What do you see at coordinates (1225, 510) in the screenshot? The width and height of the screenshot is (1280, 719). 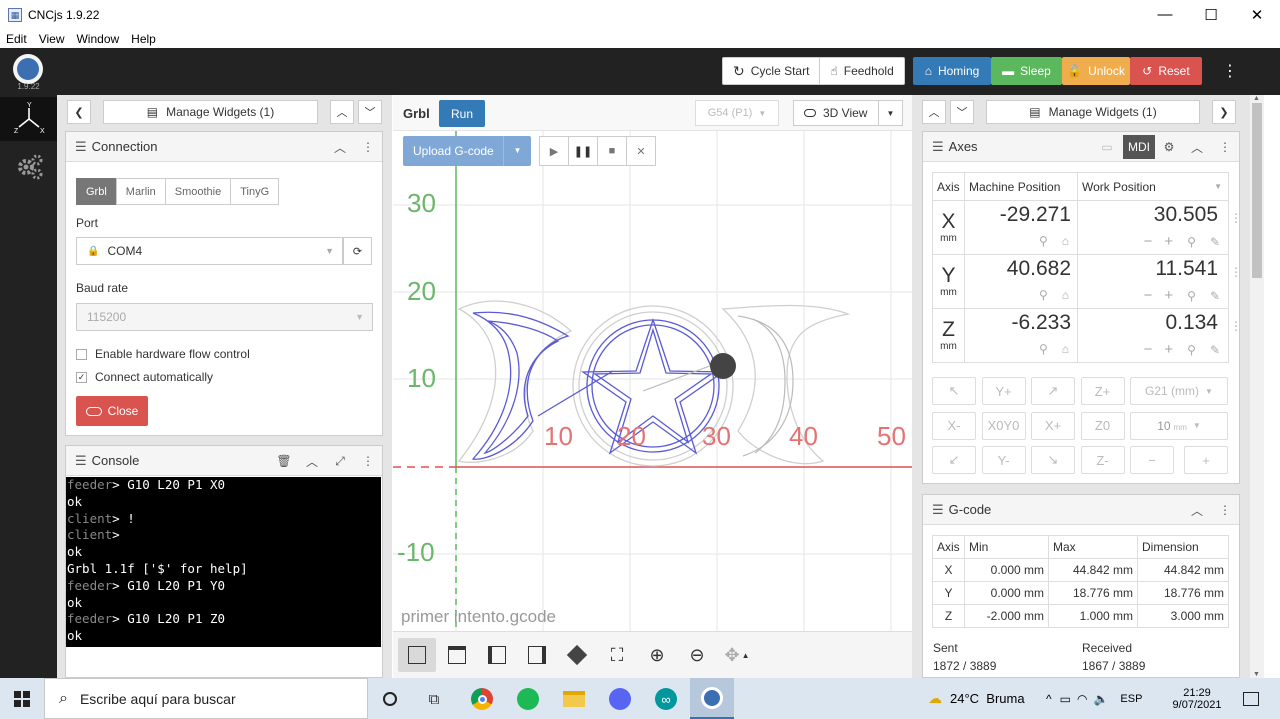 I see `gcode-menu-icon: ⋮` at bounding box center [1225, 510].